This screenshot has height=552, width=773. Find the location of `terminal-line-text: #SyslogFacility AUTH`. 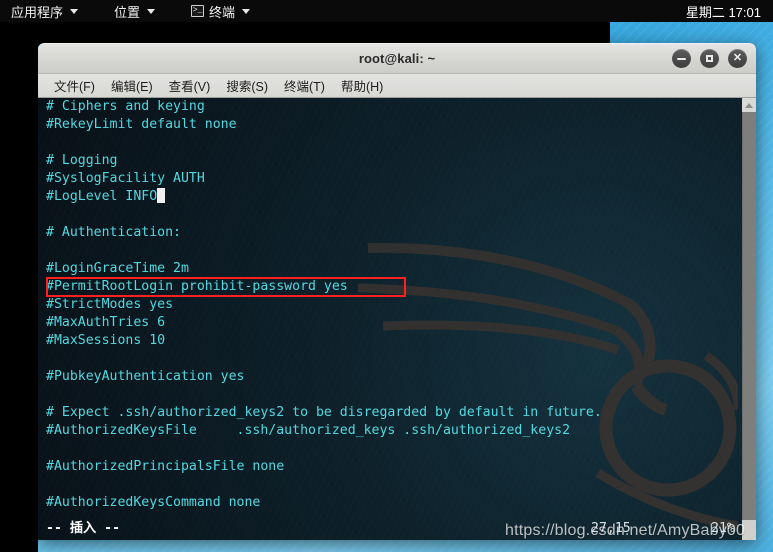

terminal-line-text: #SyslogFacility AUTH is located at coordinates (125, 178).